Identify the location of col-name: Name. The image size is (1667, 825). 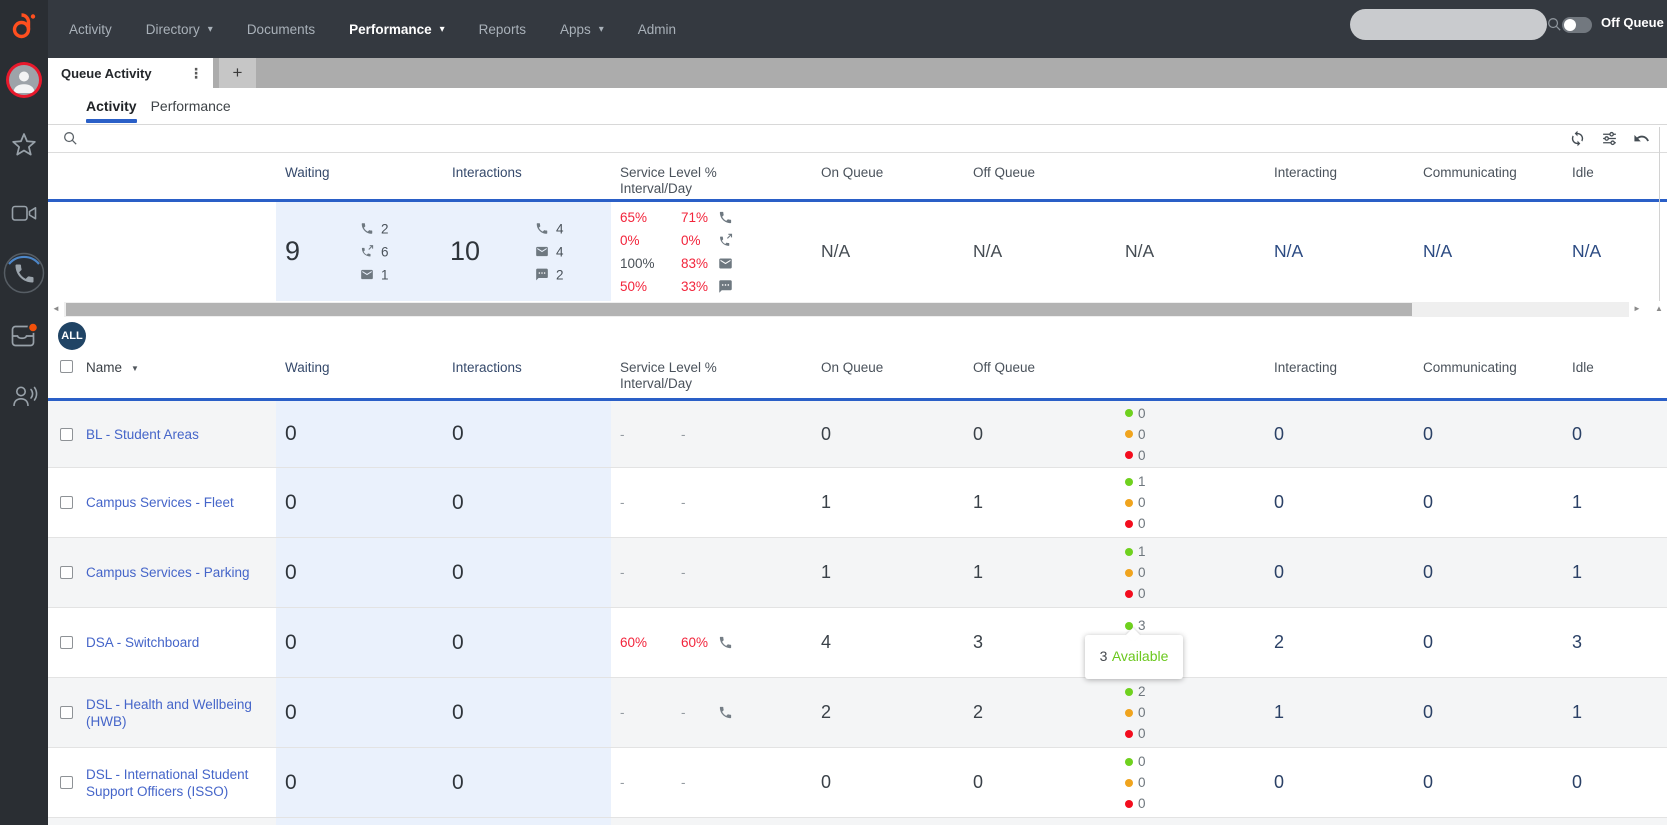
(104, 367).